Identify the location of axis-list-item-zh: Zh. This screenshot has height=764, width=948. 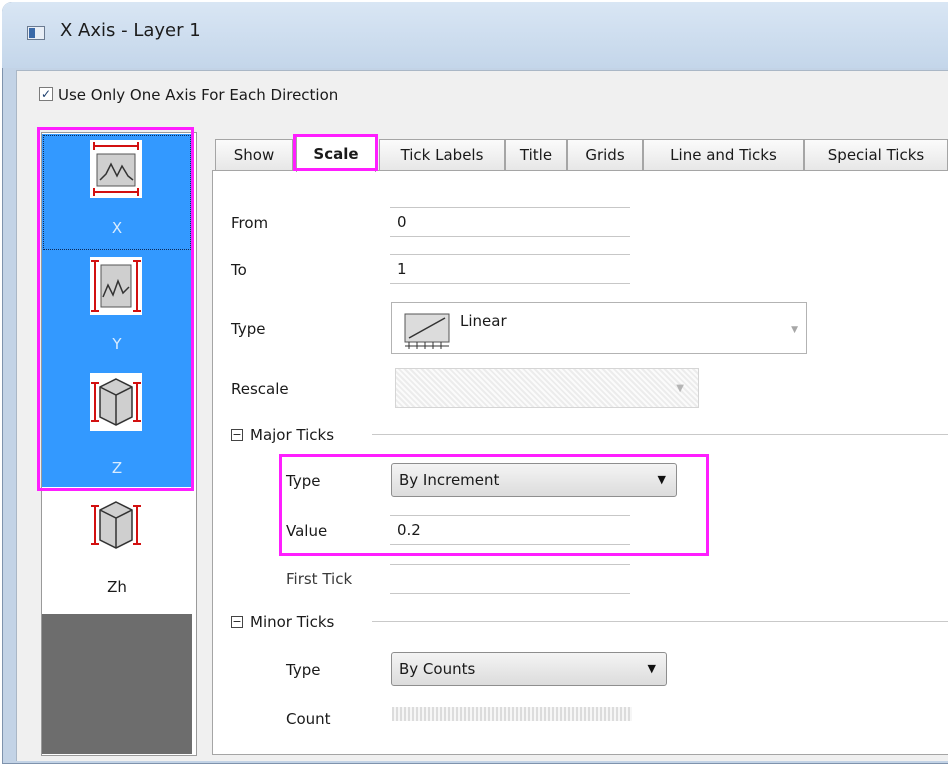
(117, 552).